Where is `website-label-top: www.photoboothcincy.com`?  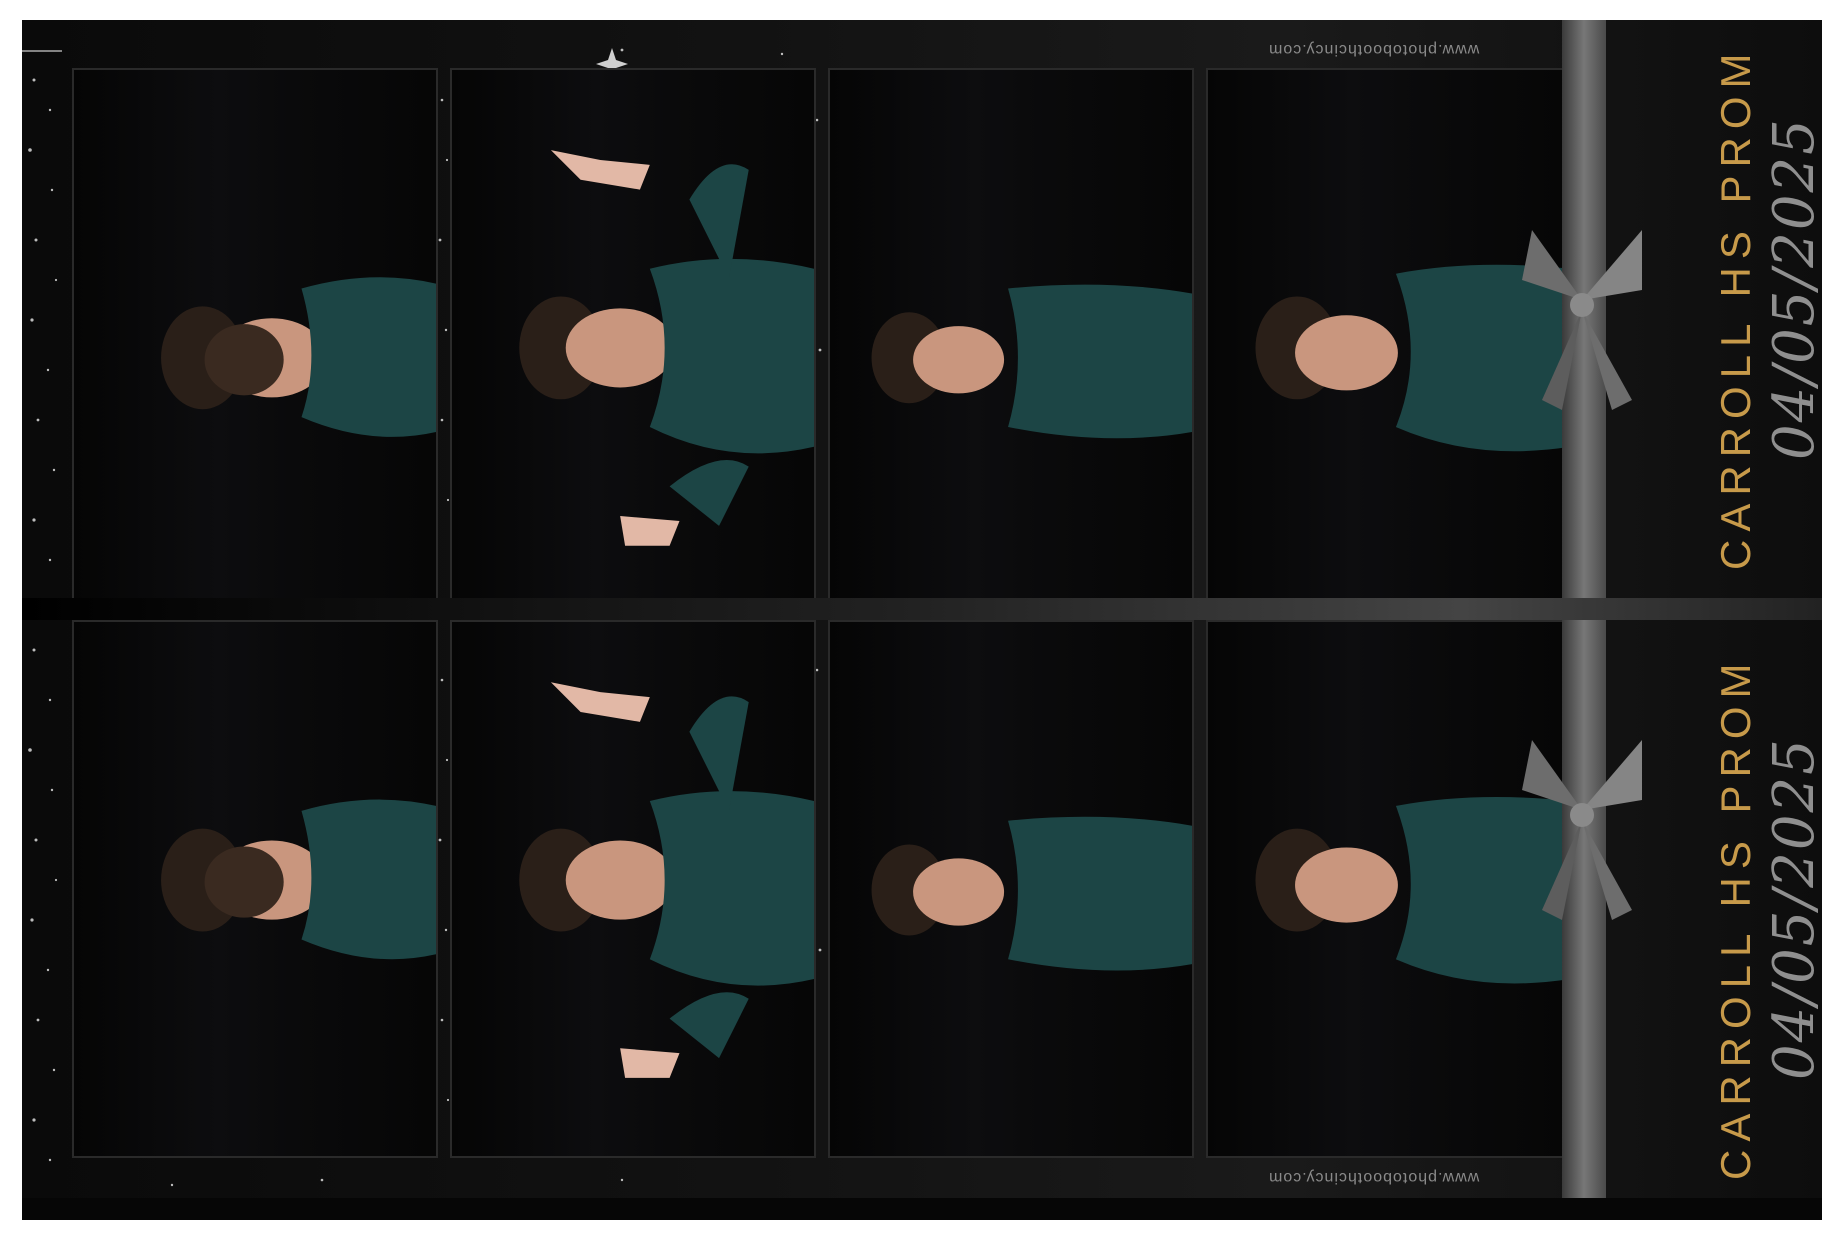 website-label-top: www.photoboothcincy.com is located at coordinates (1374, 49).